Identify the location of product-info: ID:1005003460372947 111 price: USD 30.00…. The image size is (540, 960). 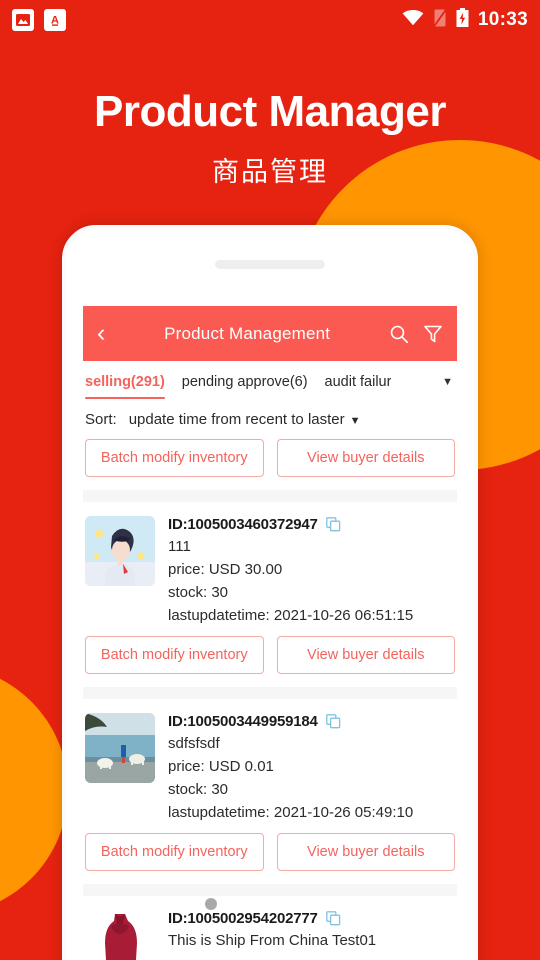
(311, 570).